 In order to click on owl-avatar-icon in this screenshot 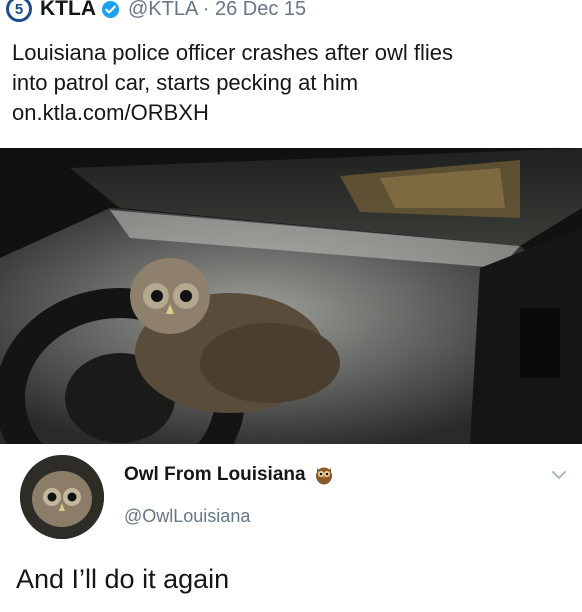, I will do `click(62, 497)`.